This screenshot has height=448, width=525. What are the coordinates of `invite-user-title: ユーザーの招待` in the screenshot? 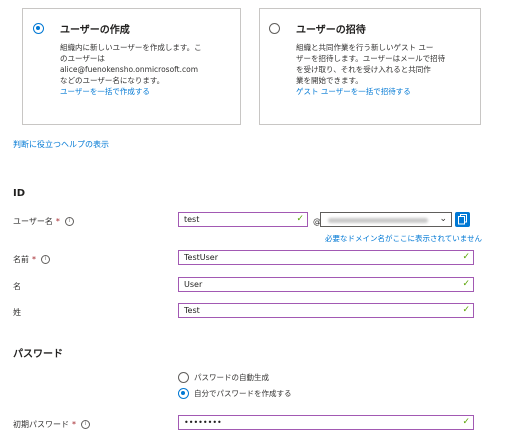 It's located at (331, 30).